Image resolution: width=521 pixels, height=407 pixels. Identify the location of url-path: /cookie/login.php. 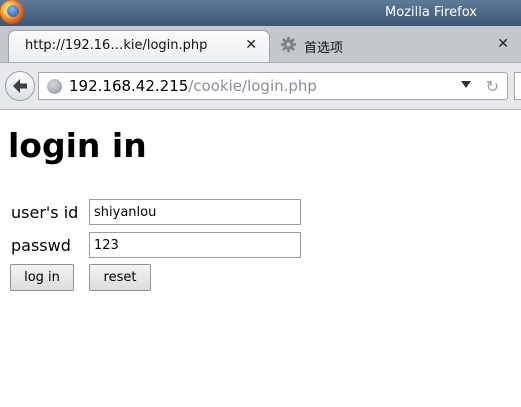
(252, 86).